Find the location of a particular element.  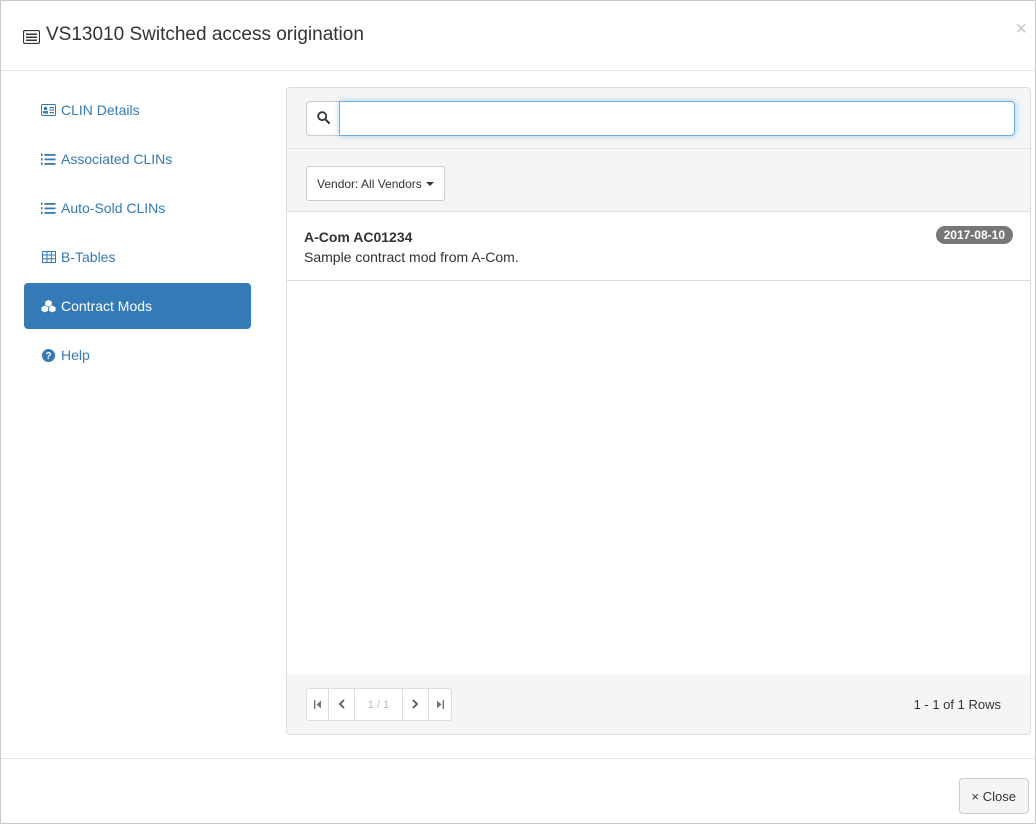

sidebar-item-label: B-Tables is located at coordinates (88, 257).